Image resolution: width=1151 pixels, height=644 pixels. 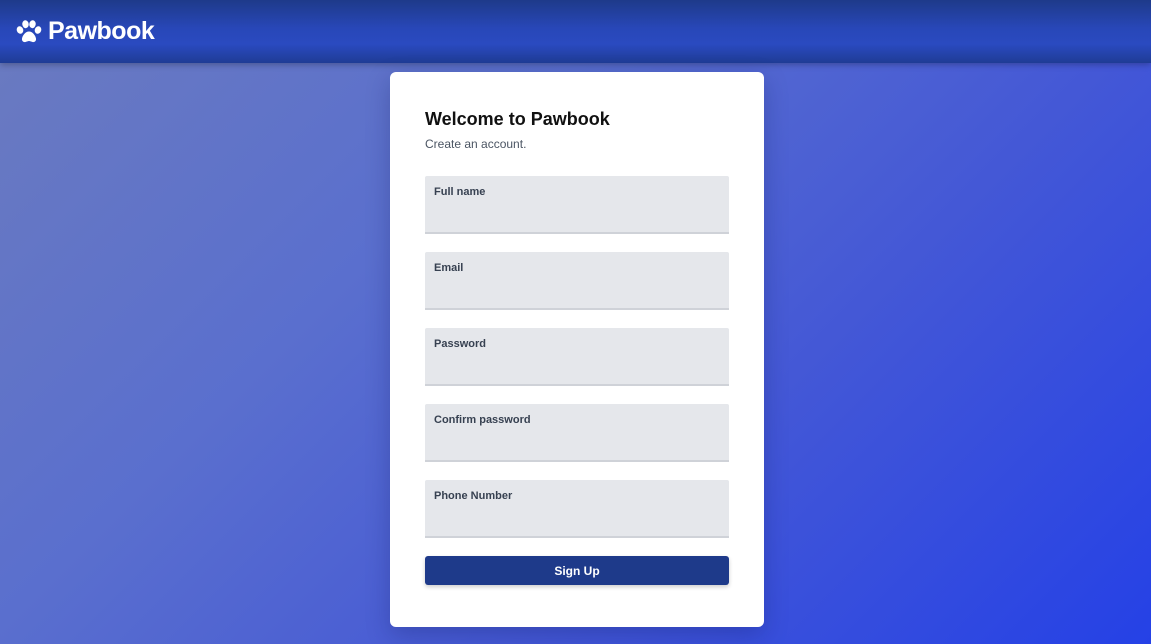 I want to click on password-field: Password, so click(x=577, y=357).